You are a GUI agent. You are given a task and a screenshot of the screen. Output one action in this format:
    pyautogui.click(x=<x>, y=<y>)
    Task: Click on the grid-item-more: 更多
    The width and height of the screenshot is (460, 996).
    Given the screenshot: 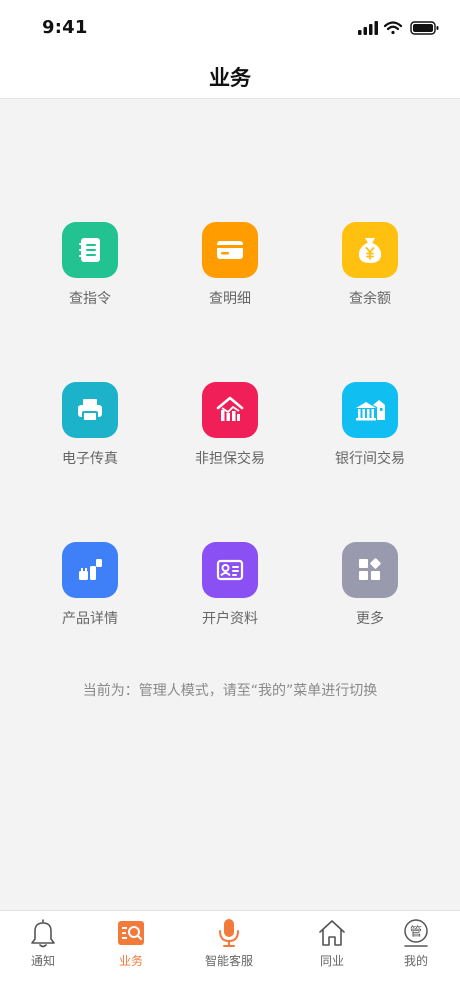 What is the action you would take?
    pyautogui.click(x=370, y=585)
    